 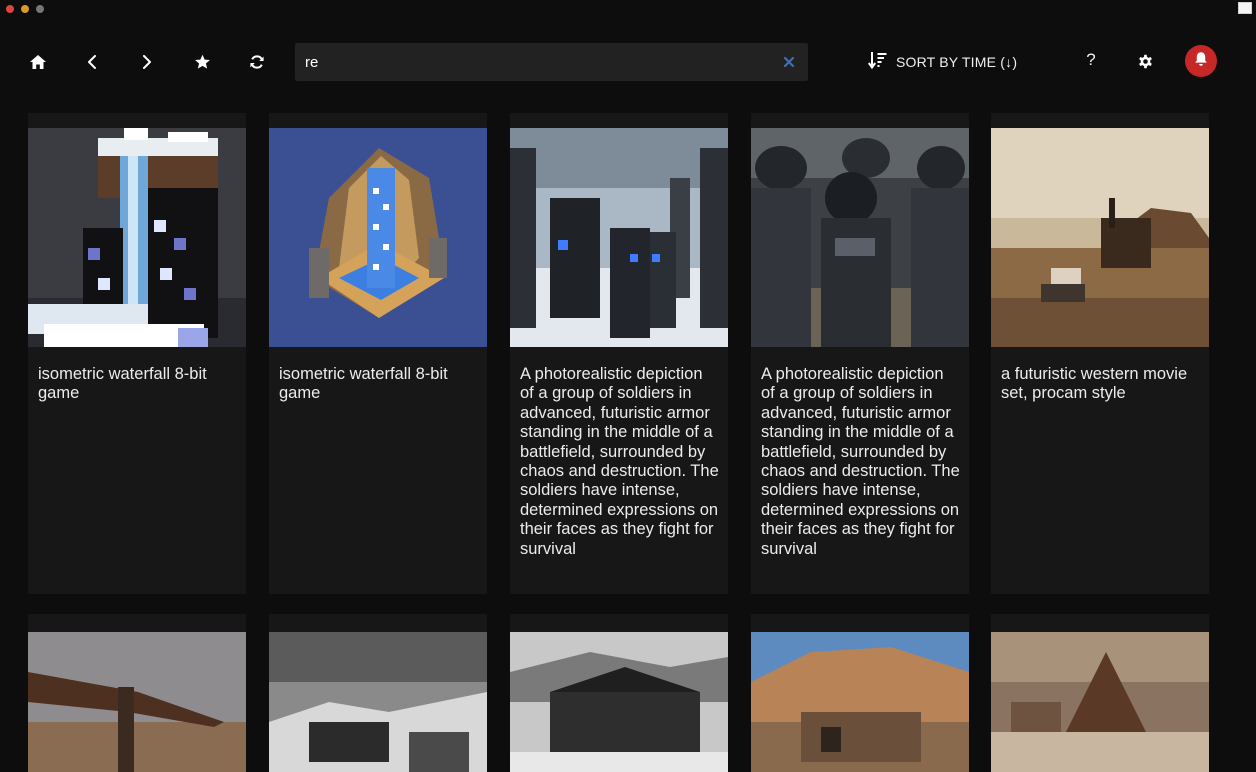 I want to click on clear-search-icon, so click(x=789, y=62).